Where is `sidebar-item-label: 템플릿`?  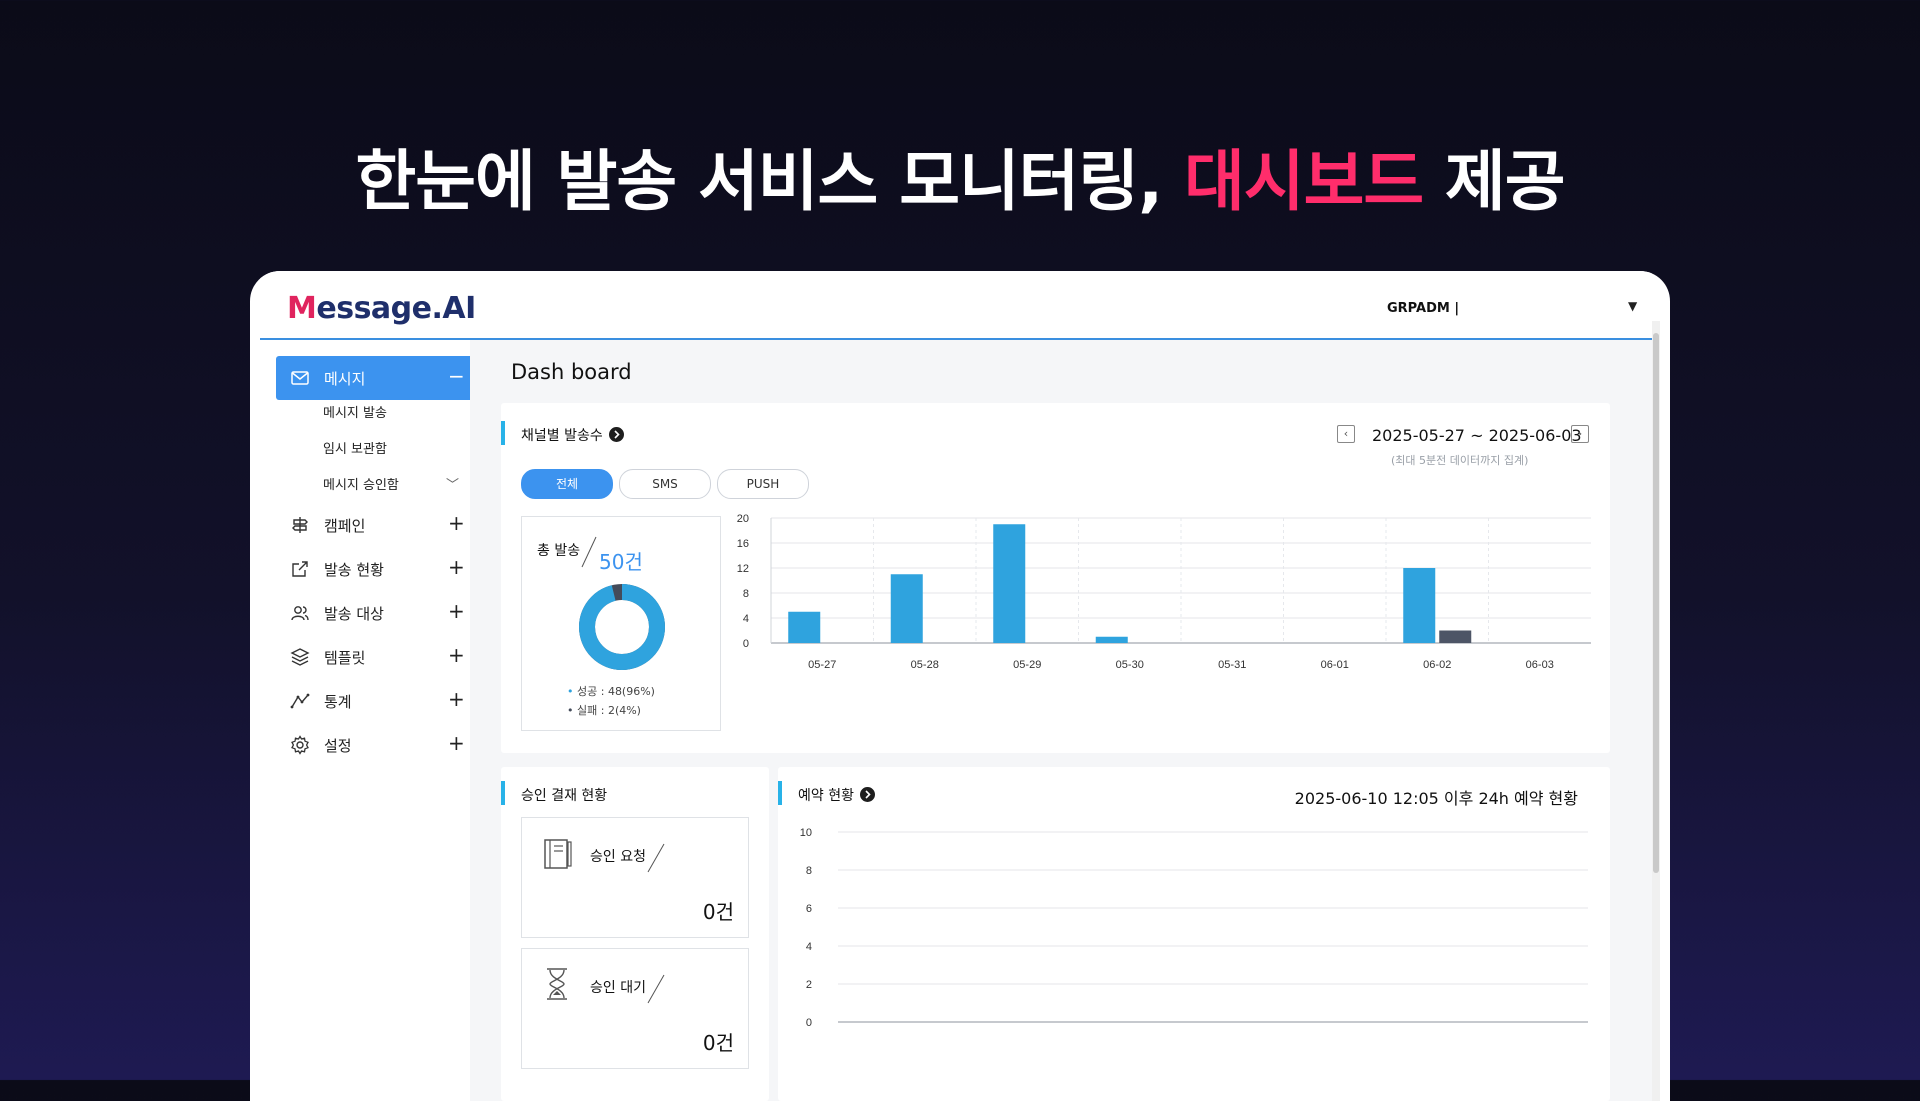 sidebar-item-label: 템플릿 is located at coordinates (345, 658).